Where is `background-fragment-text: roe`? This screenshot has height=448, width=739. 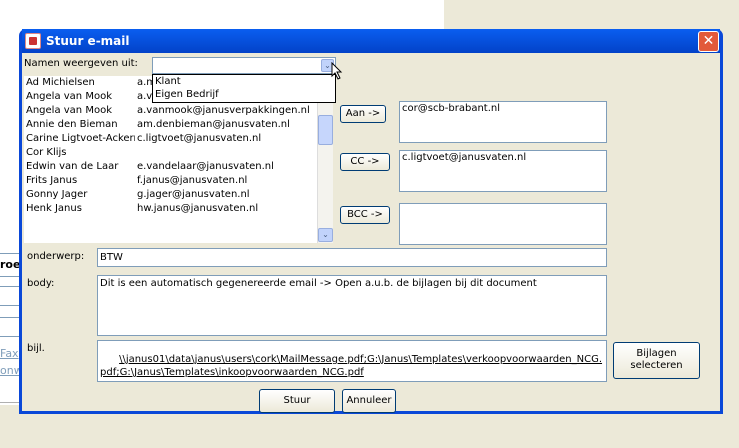
background-fragment-text: roe is located at coordinates (10, 264).